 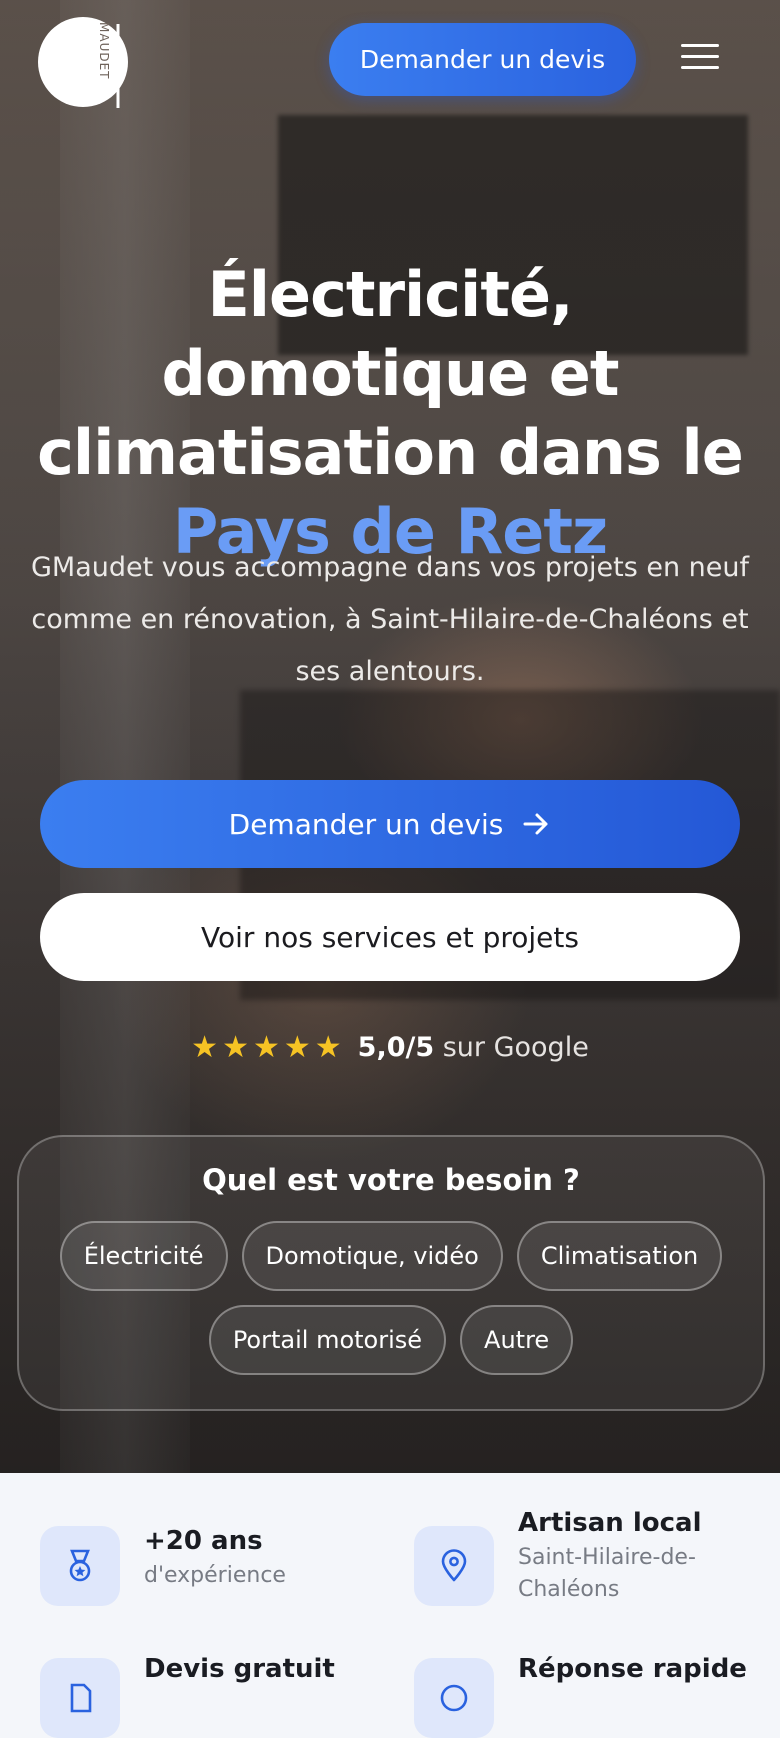 What do you see at coordinates (396, 1047) in the screenshot?
I see `rating-score: 5,0/5` at bounding box center [396, 1047].